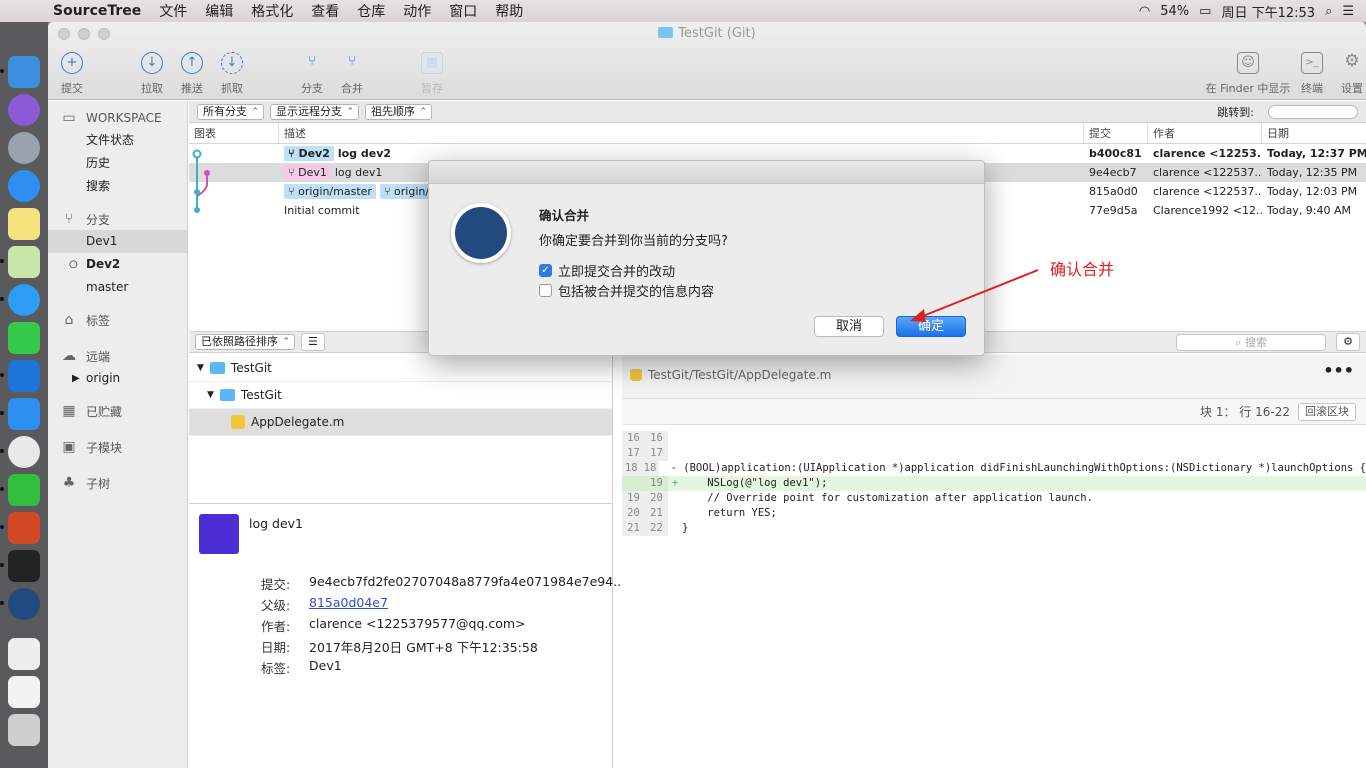 The width and height of the screenshot is (1366, 768). What do you see at coordinates (313, 342) in the screenshot?
I see `list-view-button: ☰` at bounding box center [313, 342].